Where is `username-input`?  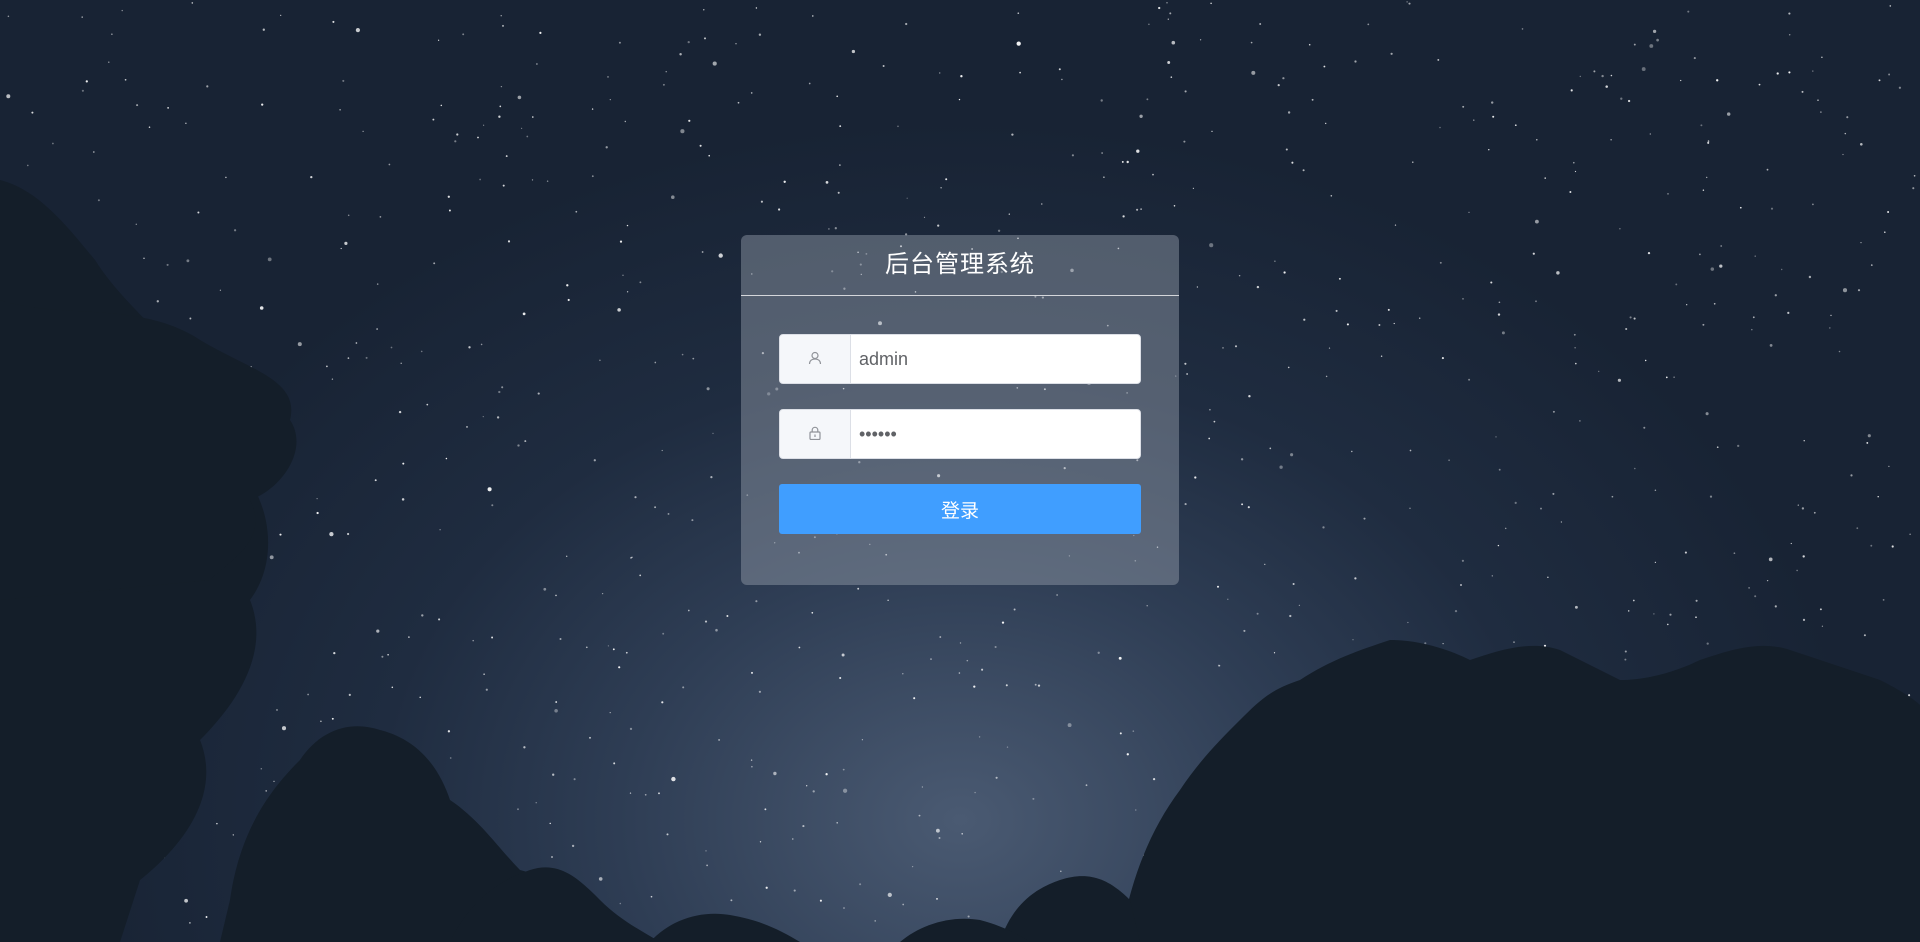 username-input is located at coordinates (995, 359).